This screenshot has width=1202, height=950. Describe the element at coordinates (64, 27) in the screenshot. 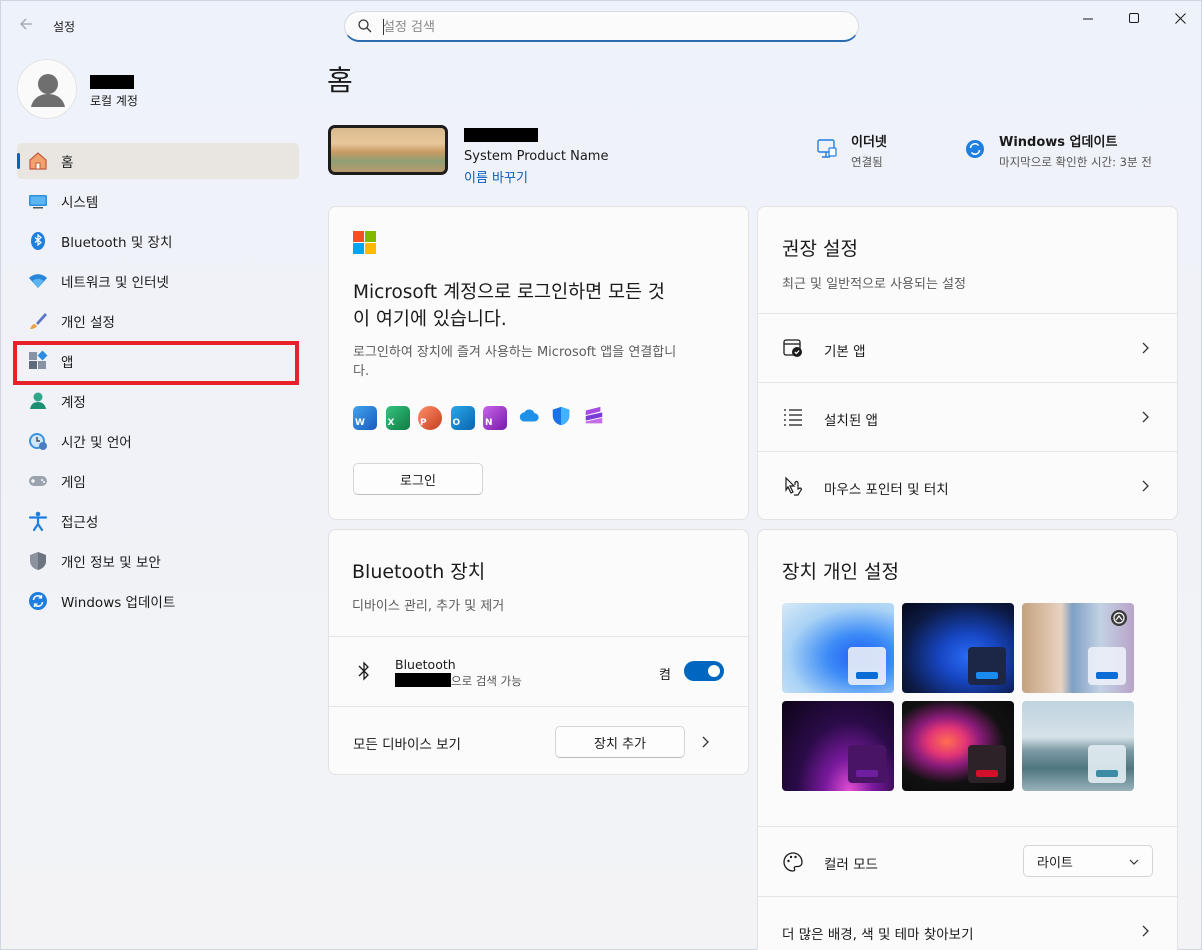

I see `app-title: 설정` at that location.